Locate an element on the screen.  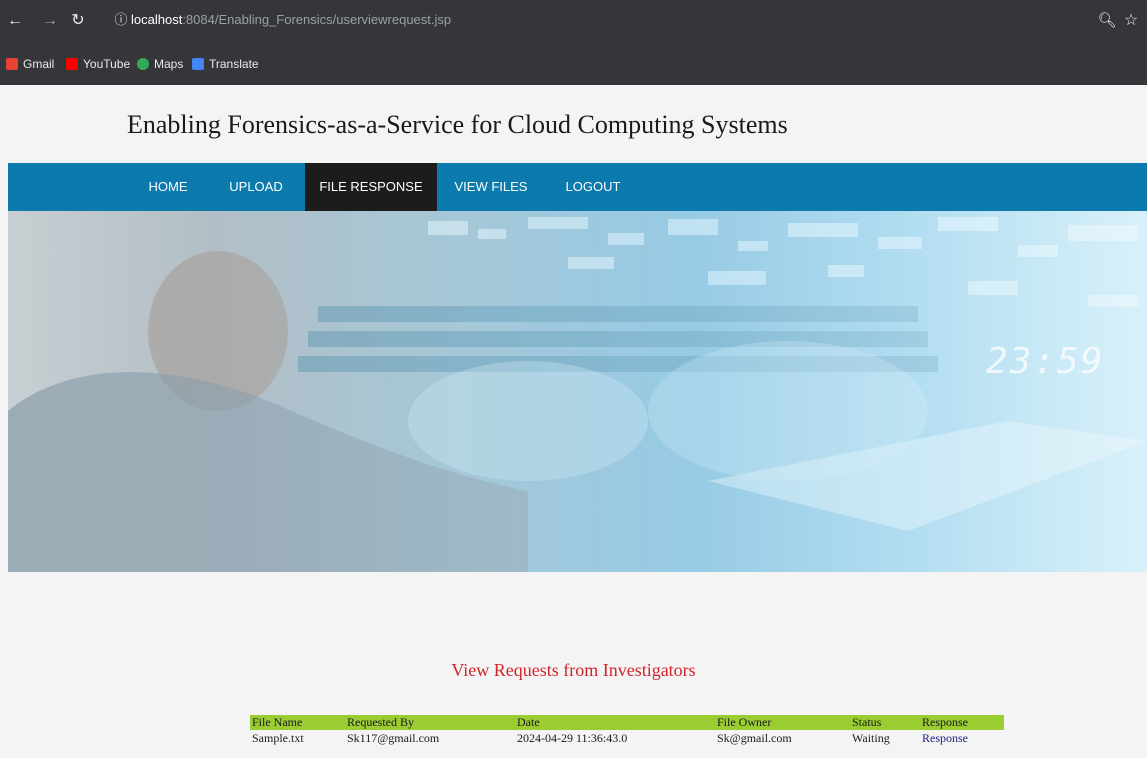
reload-icon: ↻ is located at coordinates (78, 21).